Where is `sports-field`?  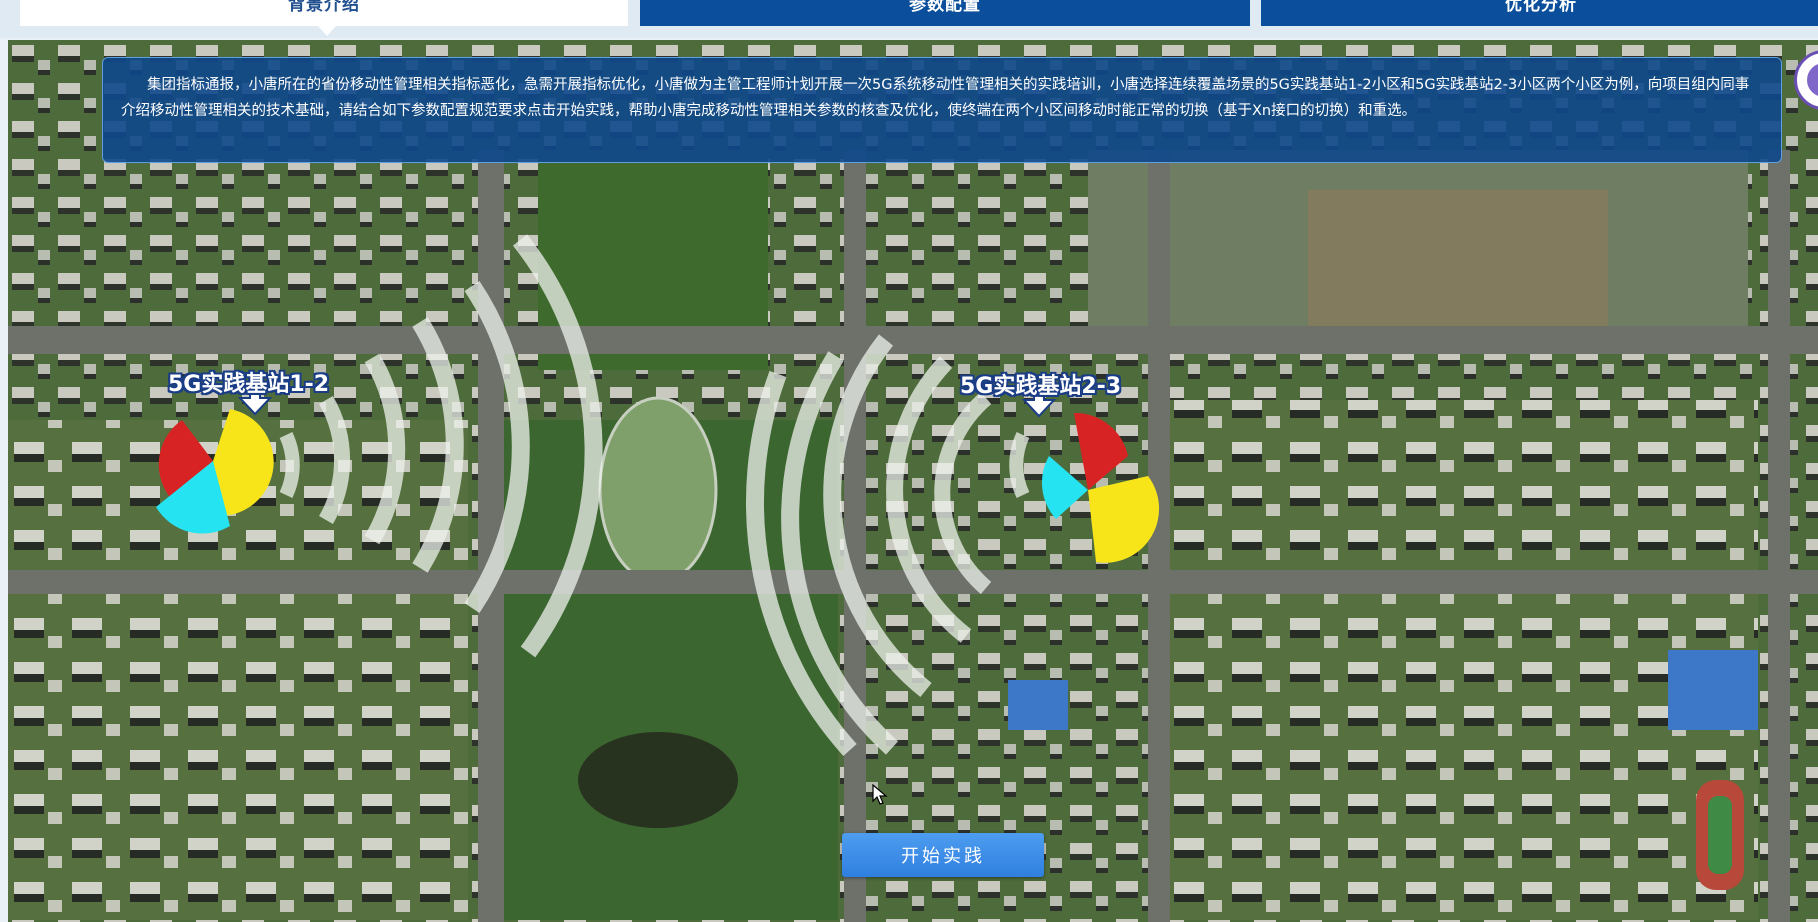
sports-field is located at coordinates (1720, 835).